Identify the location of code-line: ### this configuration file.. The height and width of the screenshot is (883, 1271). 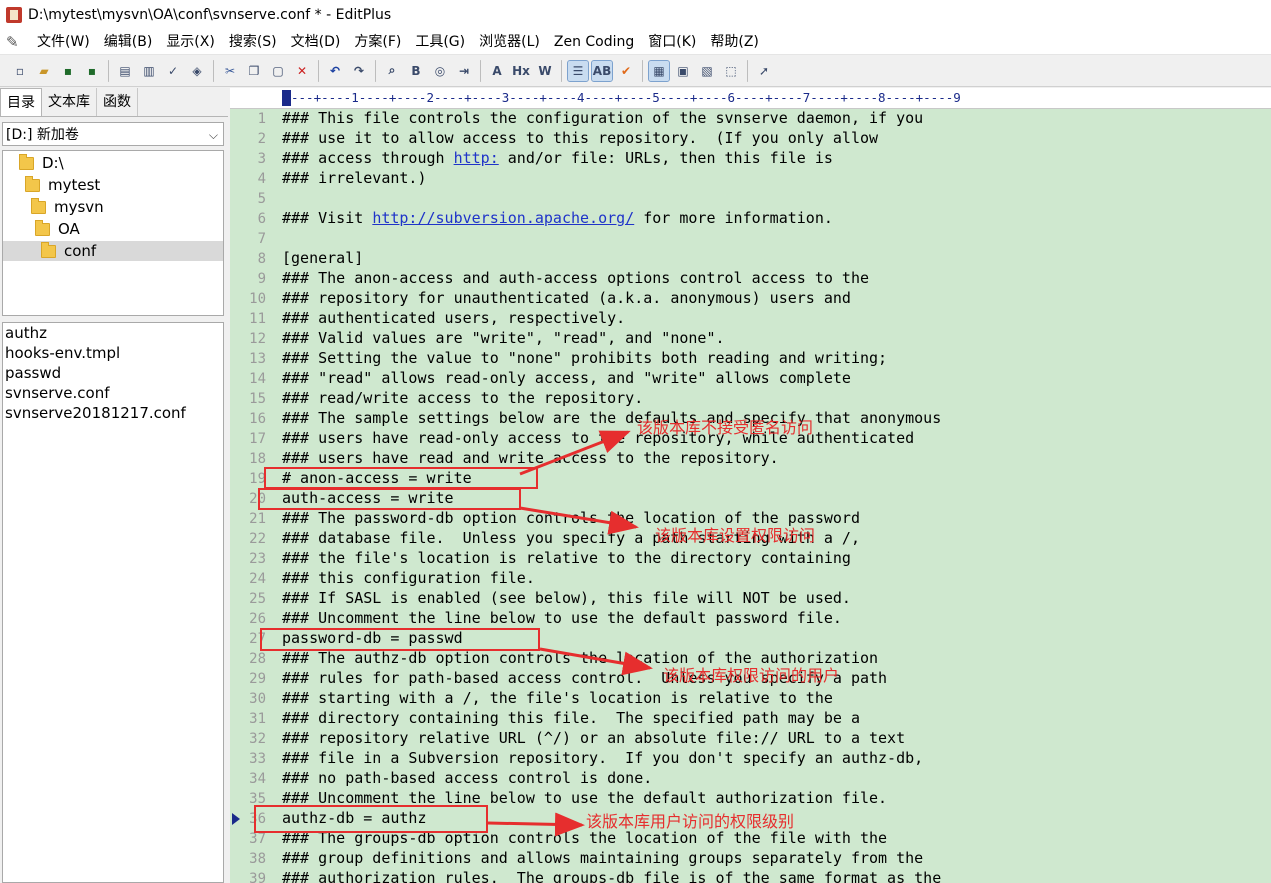
(776, 578).